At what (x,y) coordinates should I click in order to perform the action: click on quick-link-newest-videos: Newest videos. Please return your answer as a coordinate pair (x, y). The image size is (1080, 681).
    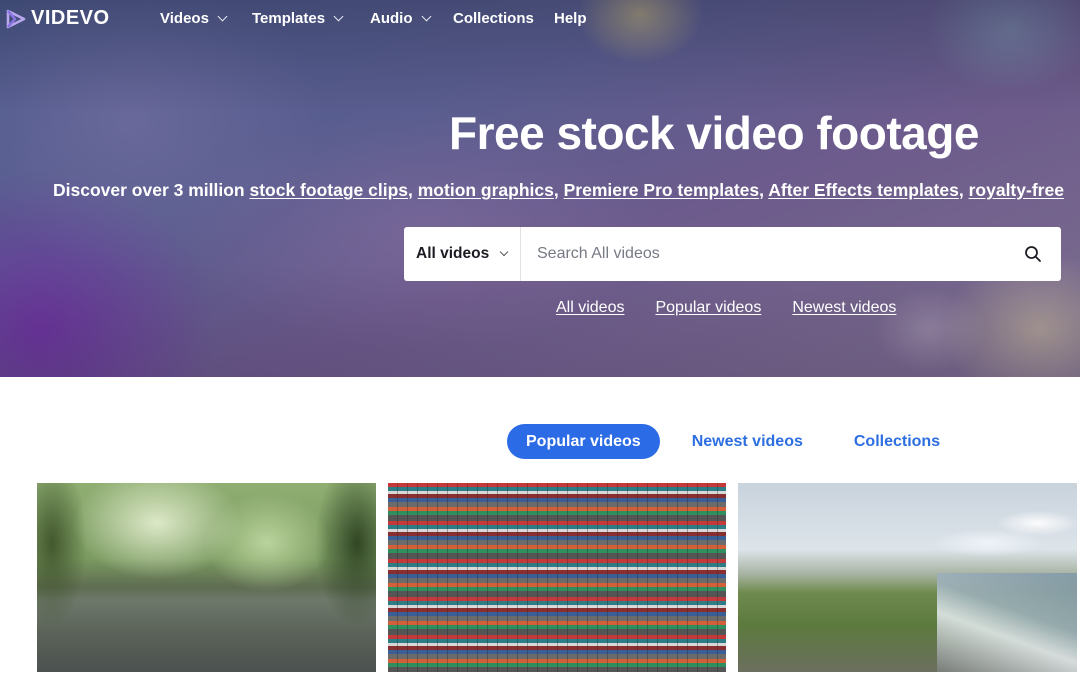
    Looking at the image, I should click on (844, 308).